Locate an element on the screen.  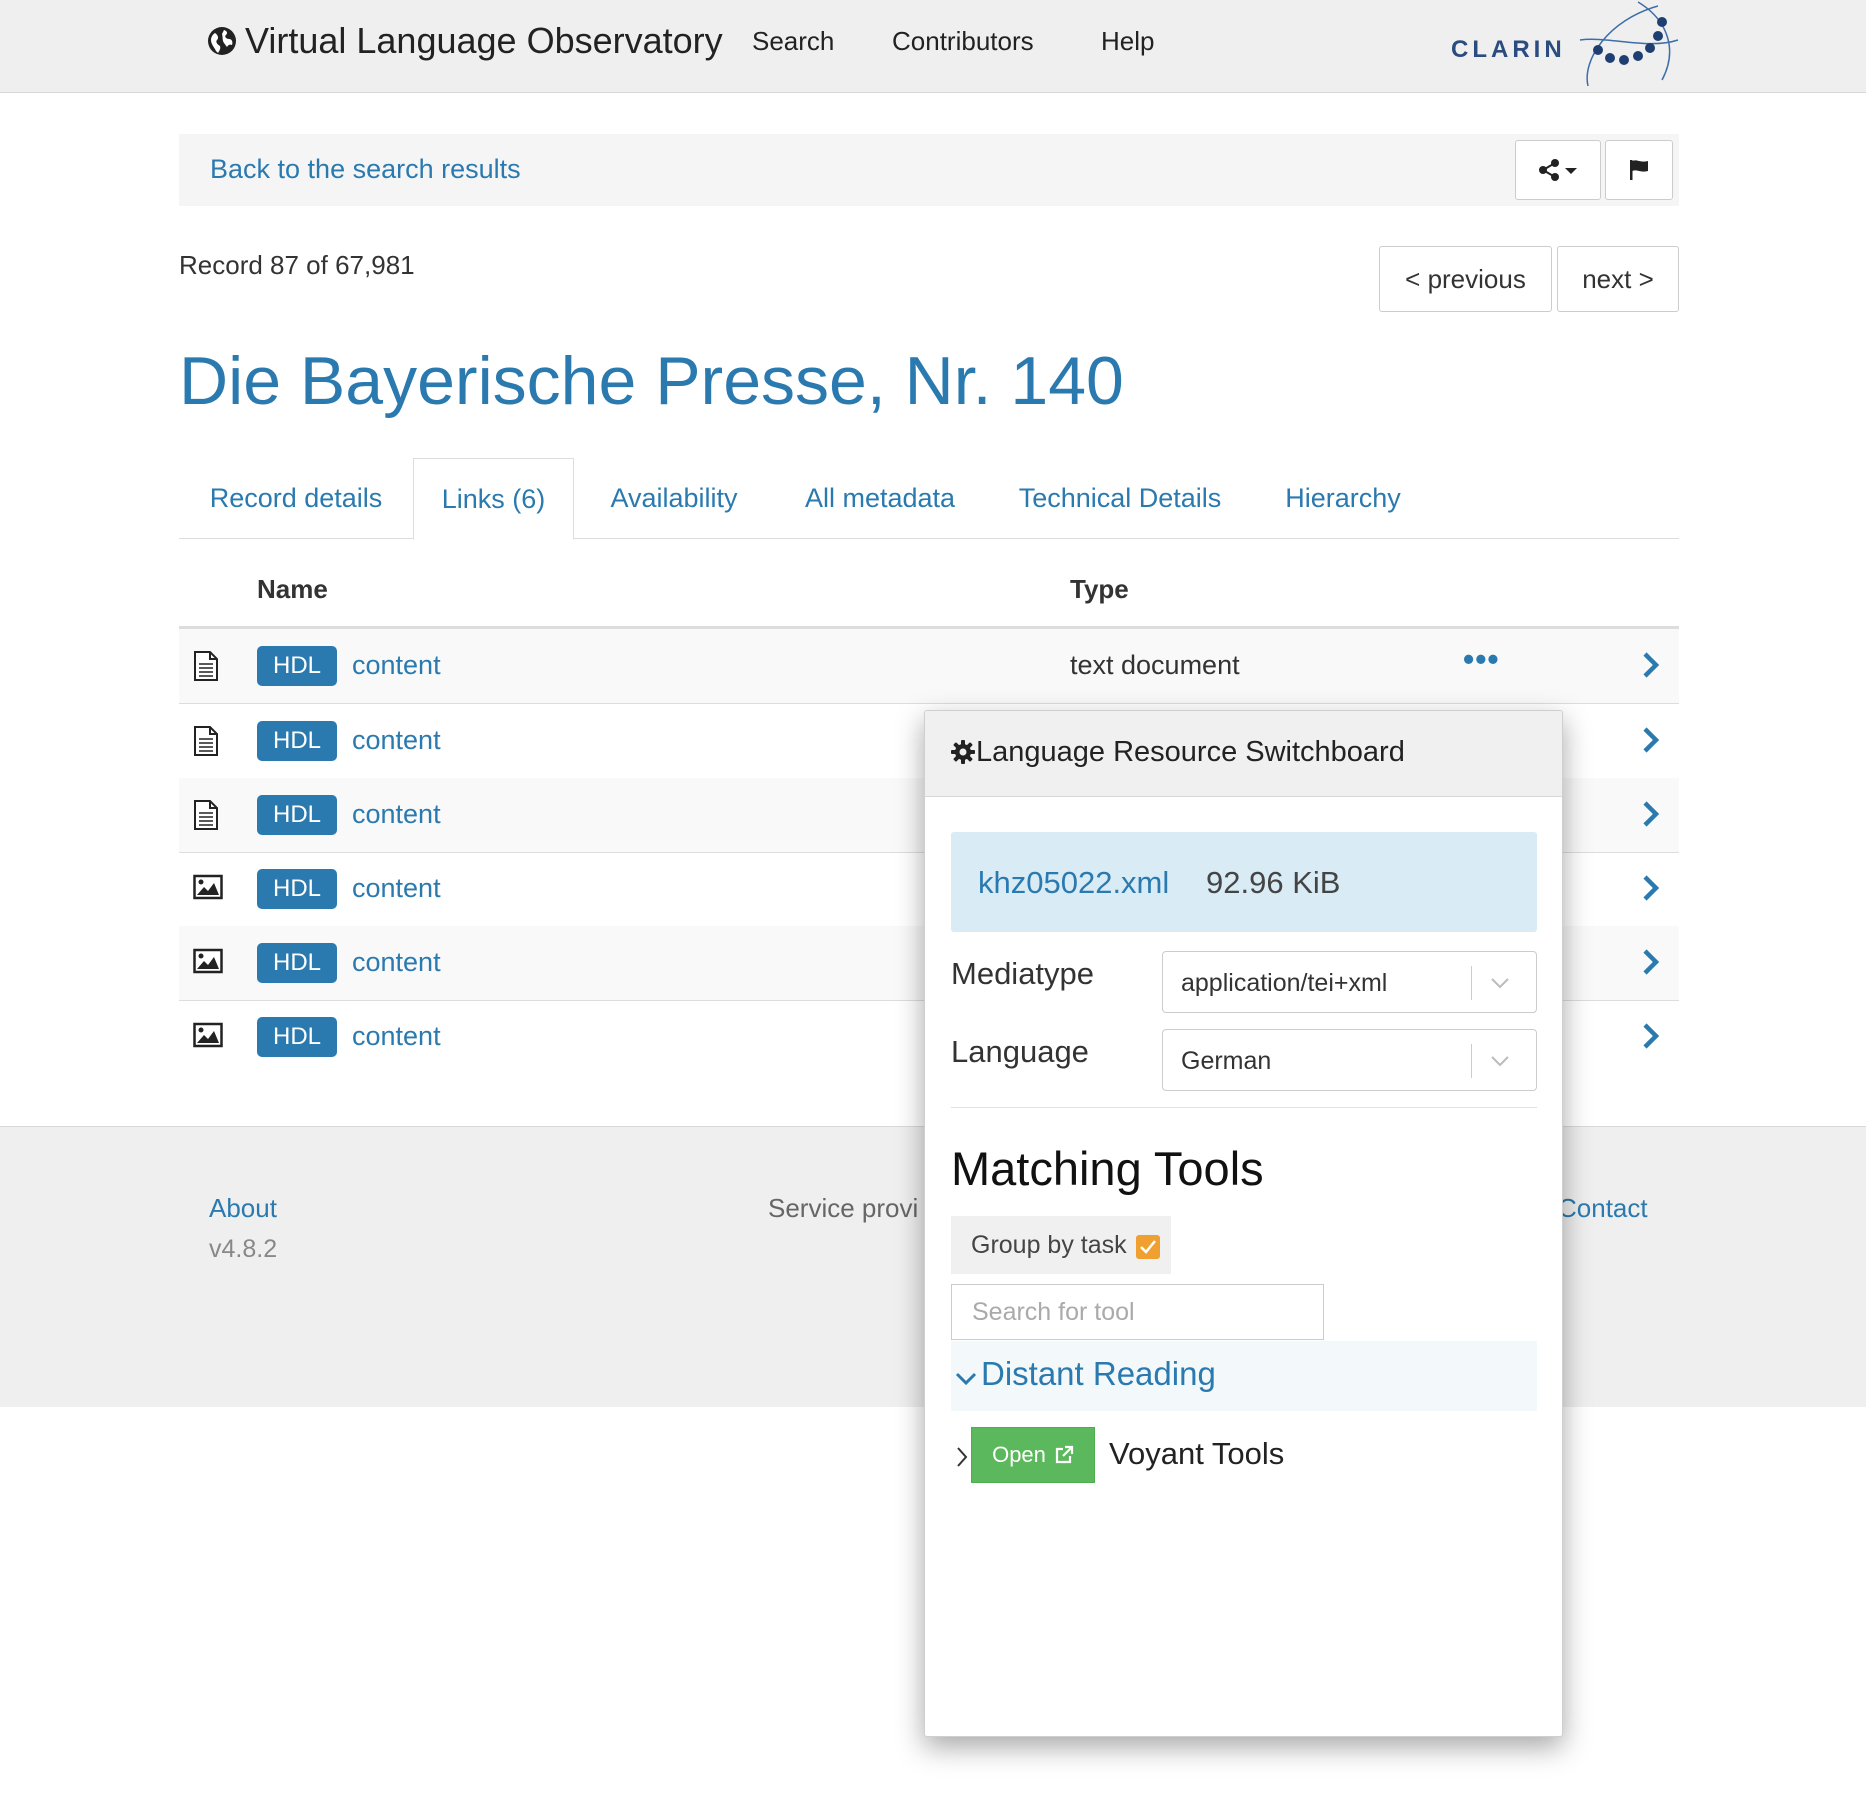
tab-record-details: Record details is located at coordinates (296, 498).